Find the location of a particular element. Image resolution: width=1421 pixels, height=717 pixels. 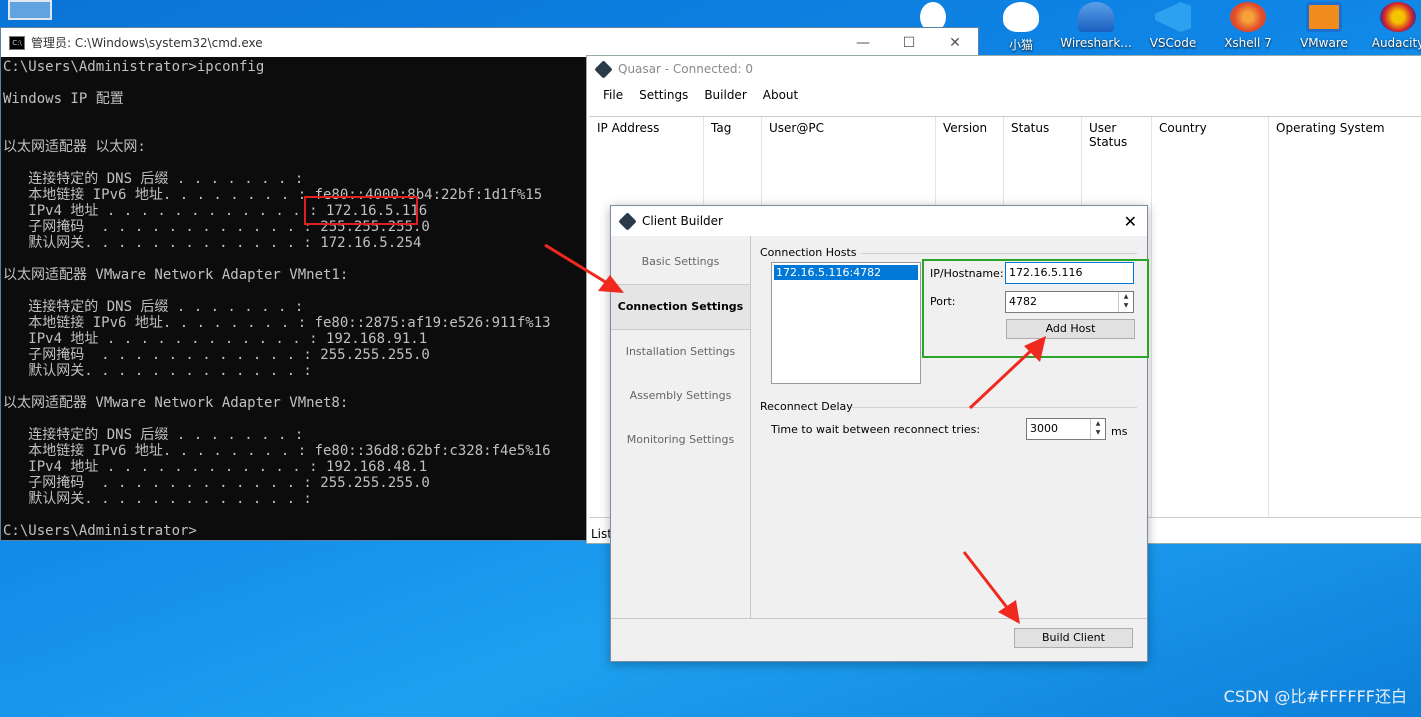

watermark-text: CSDN @比#FFFFFF还白 is located at coordinates (1315, 696).